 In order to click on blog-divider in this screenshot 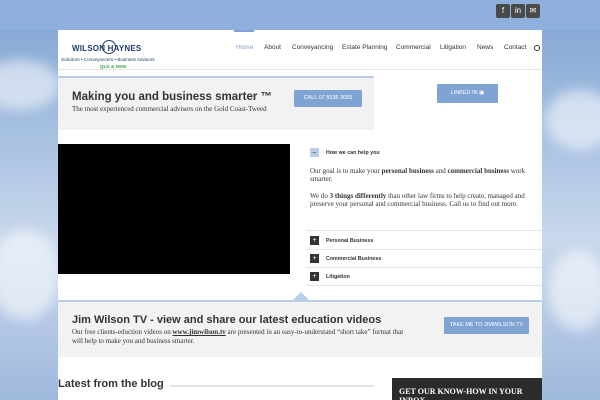, I will do `click(272, 386)`.